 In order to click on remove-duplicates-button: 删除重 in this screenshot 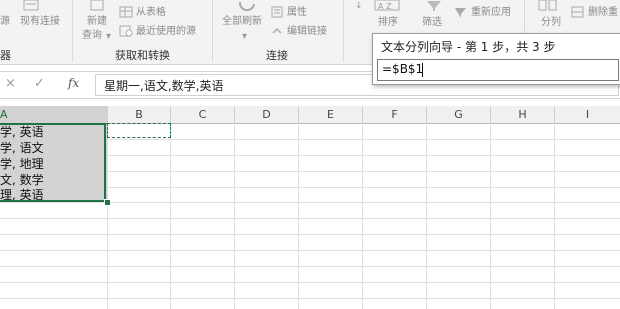, I will do `click(603, 13)`.